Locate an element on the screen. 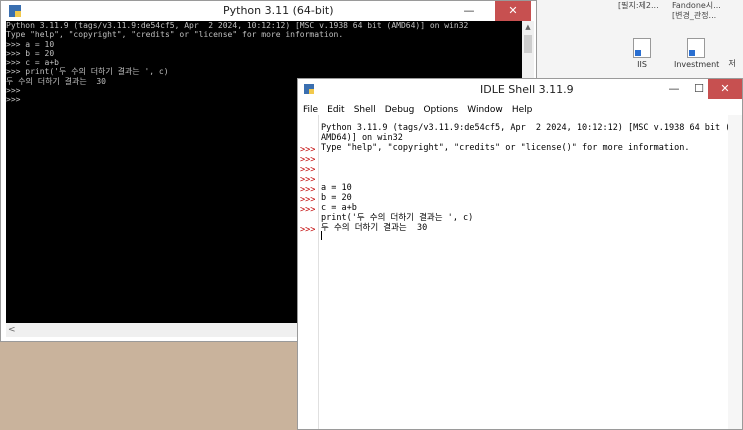 The height and width of the screenshot is (430, 743). desktop-shortcut-iis: IIS is located at coordinates (642, 53).